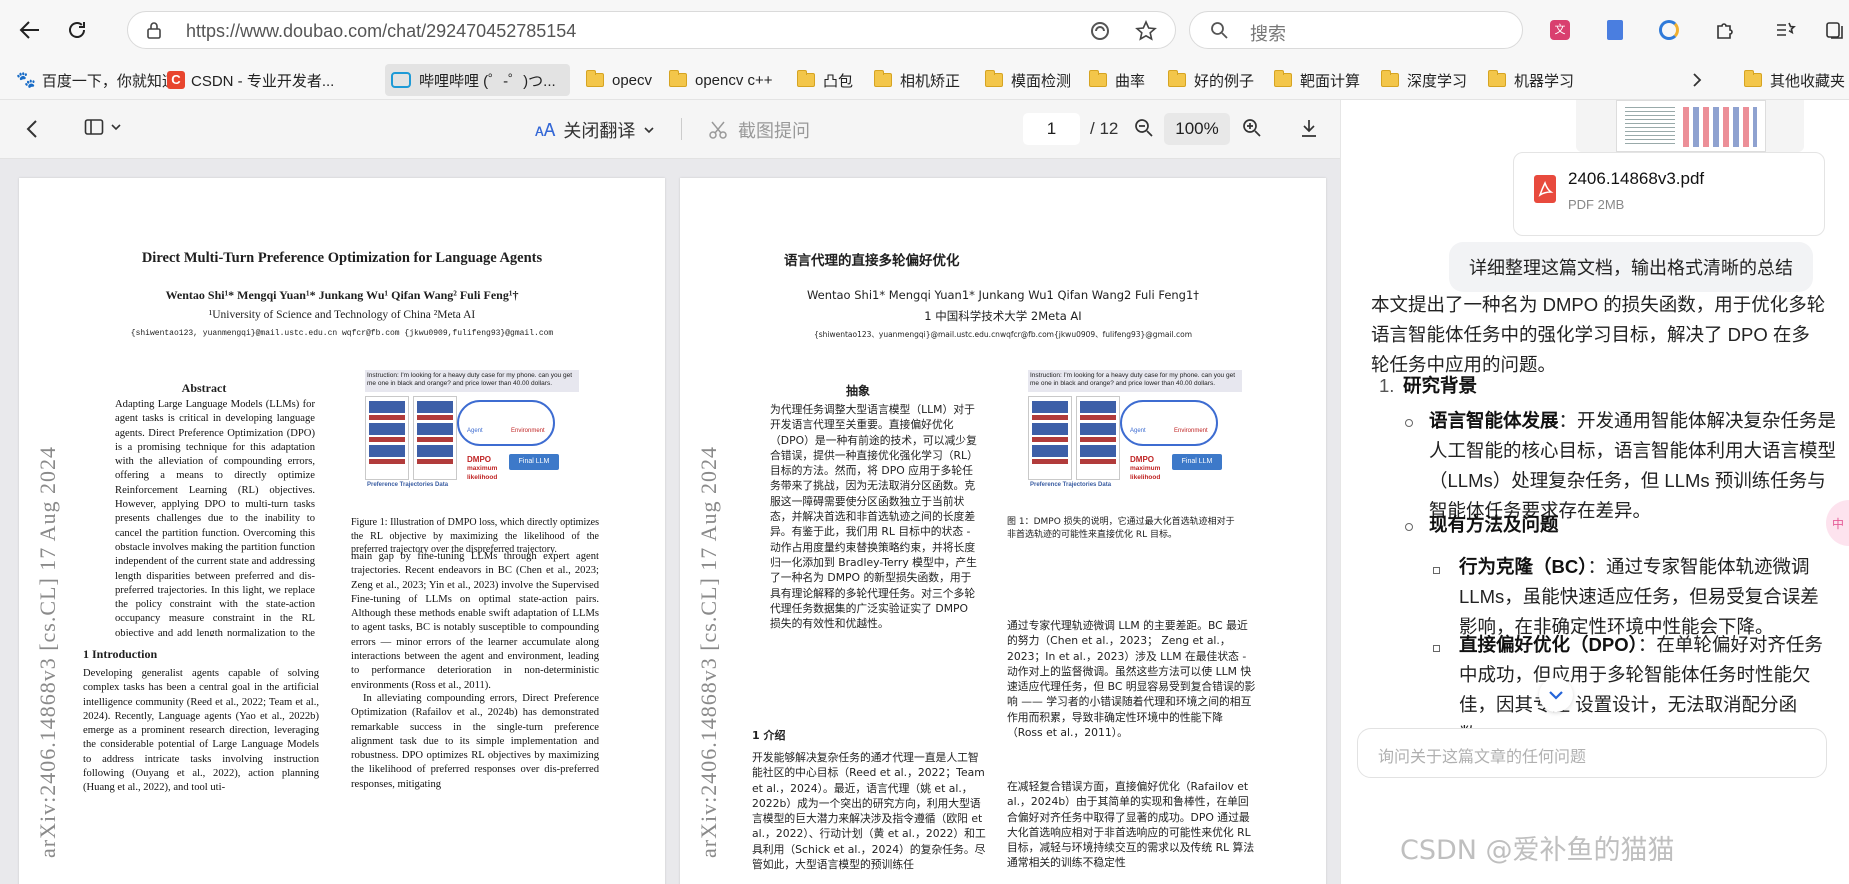  I want to click on sidebar-toggle-button, so click(103, 127).